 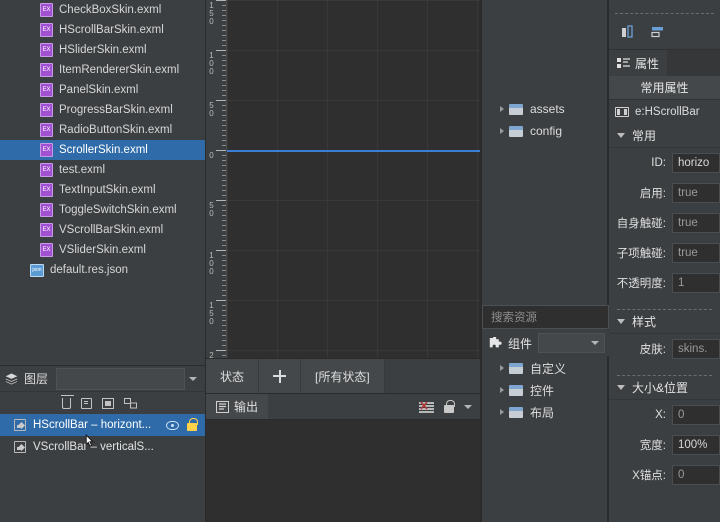 I want to click on tab-properties: 属性, so click(x=638, y=63).